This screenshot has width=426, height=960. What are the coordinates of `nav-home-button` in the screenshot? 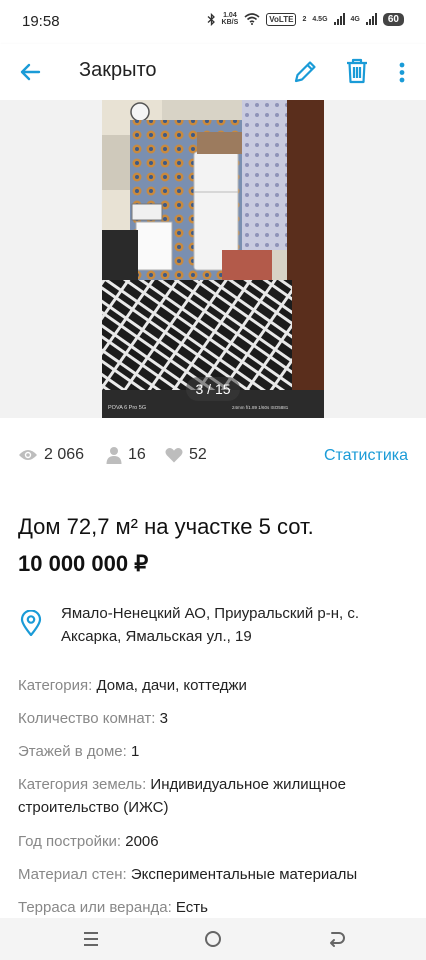 It's located at (213, 939).